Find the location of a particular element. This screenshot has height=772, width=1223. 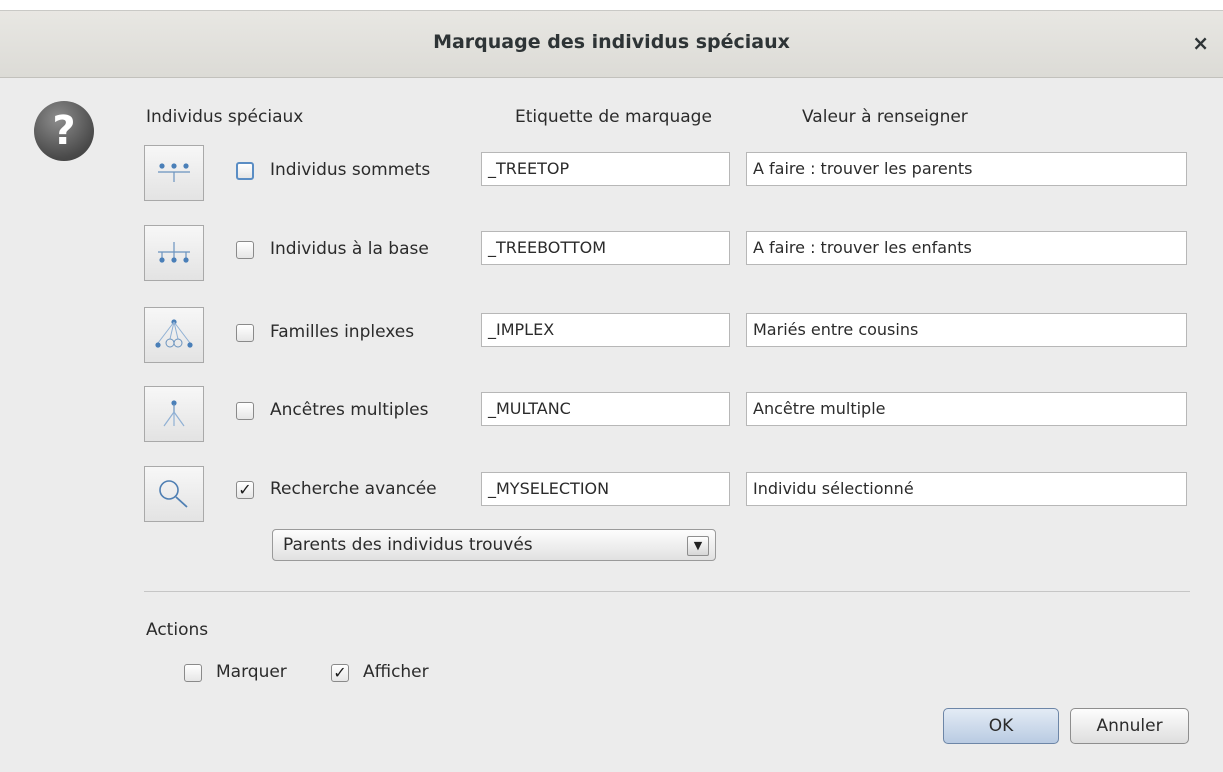

tree-bottom-icon is located at coordinates (174, 252).